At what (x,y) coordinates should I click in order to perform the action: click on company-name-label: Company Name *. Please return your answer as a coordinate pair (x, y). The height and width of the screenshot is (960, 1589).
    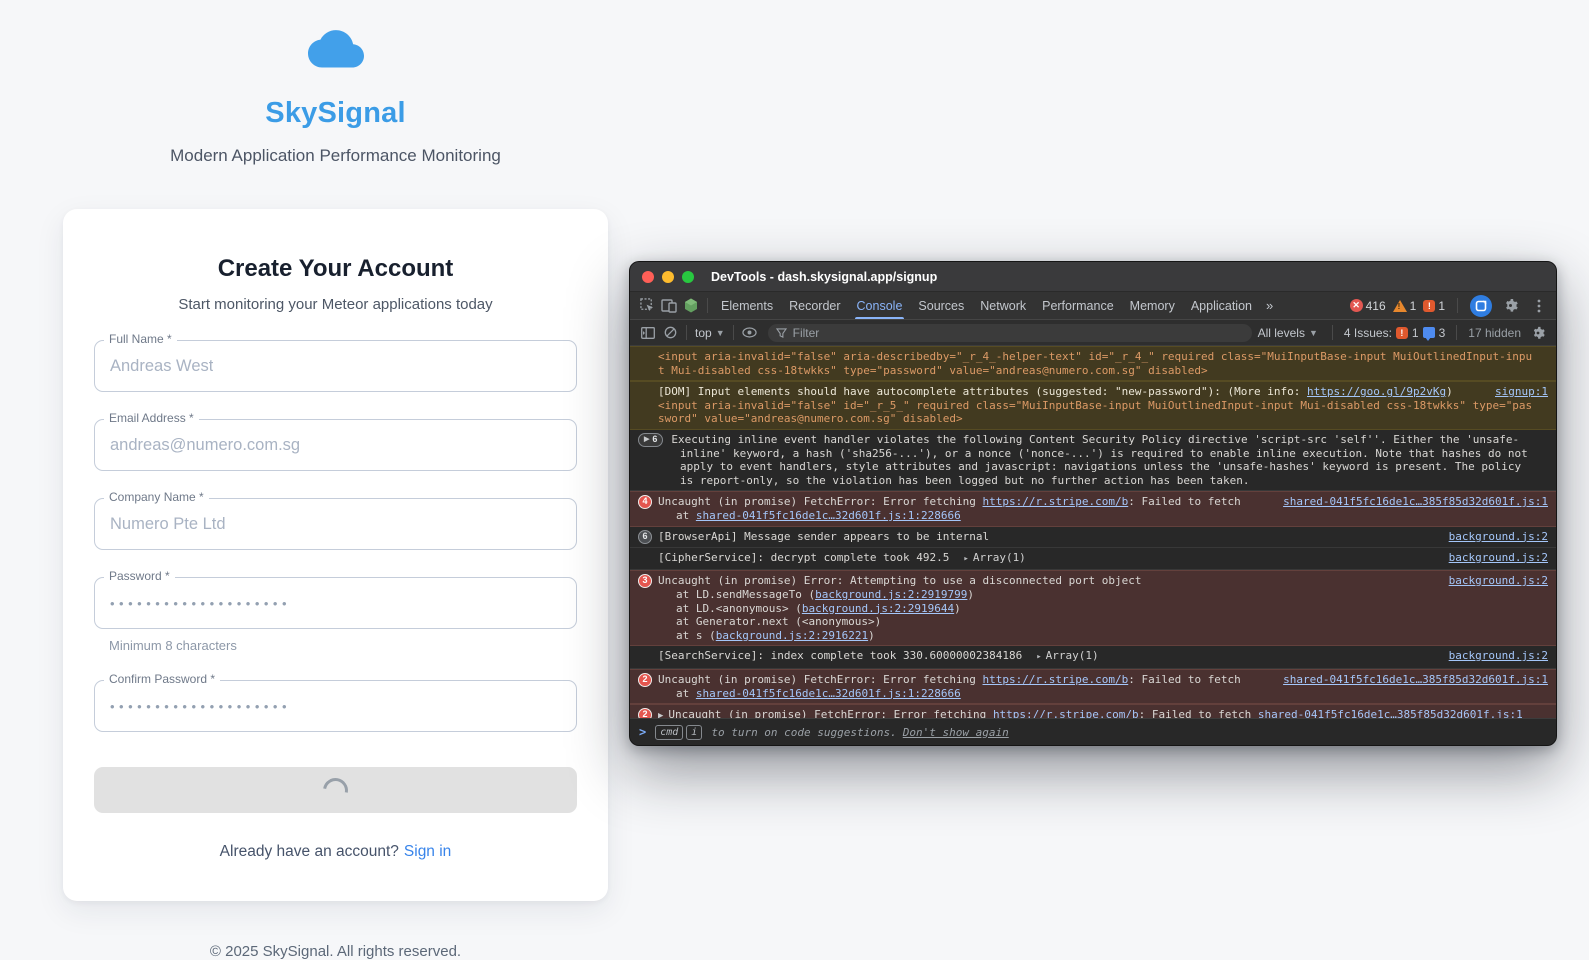
    Looking at the image, I should click on (156, 497).